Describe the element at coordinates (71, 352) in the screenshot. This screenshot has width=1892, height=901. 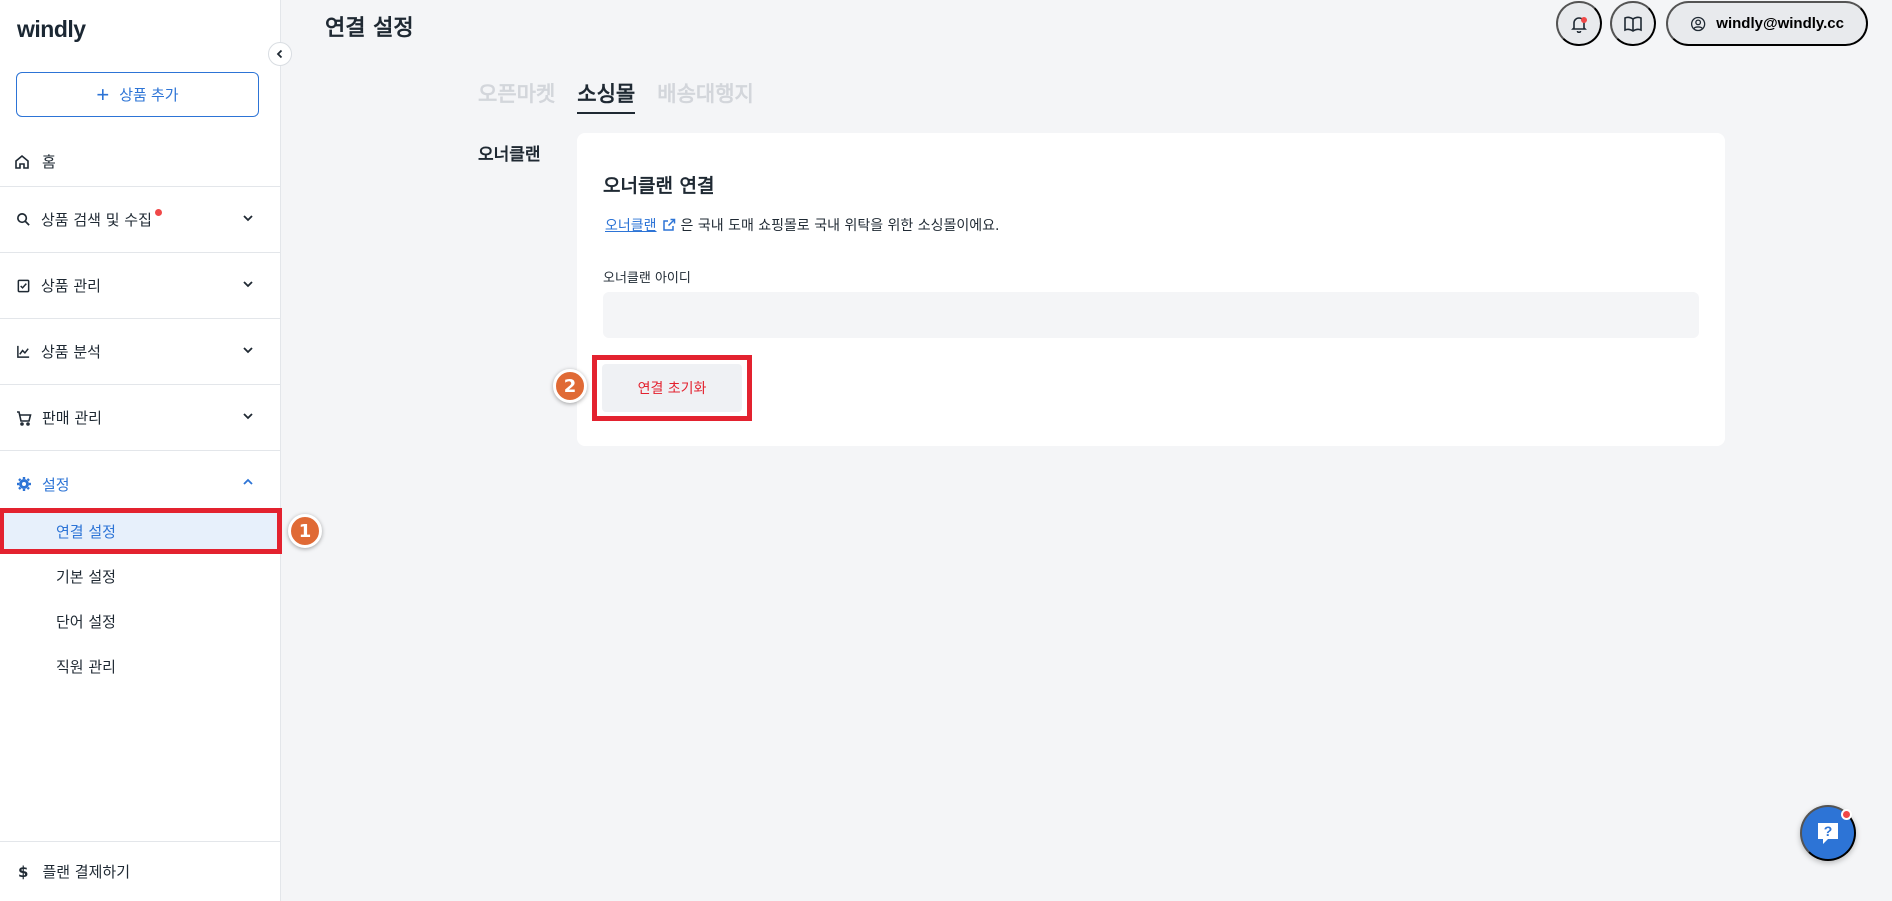
I see `sidebar-item-label: 상품 분석` at that location.